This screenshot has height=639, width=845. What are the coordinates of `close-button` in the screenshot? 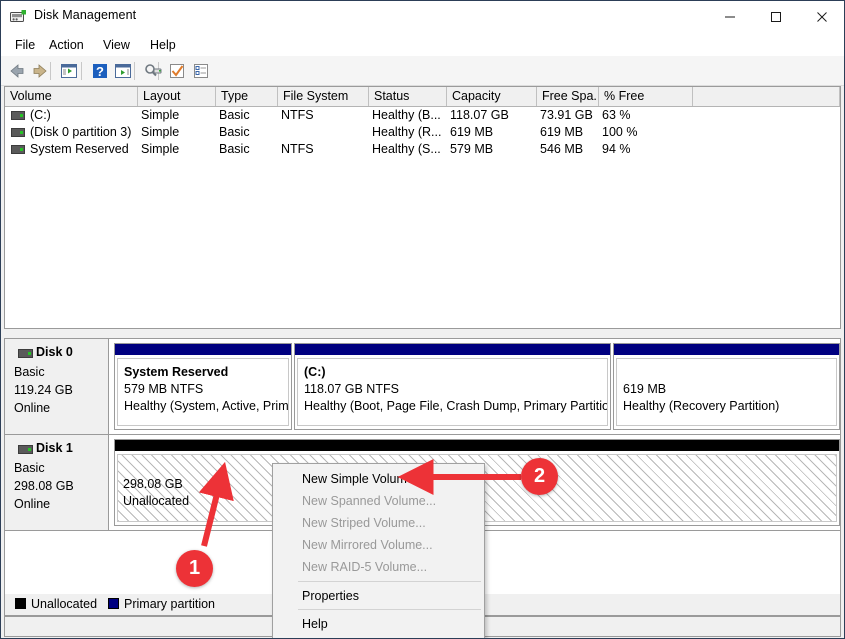 It's located at (821, 16).